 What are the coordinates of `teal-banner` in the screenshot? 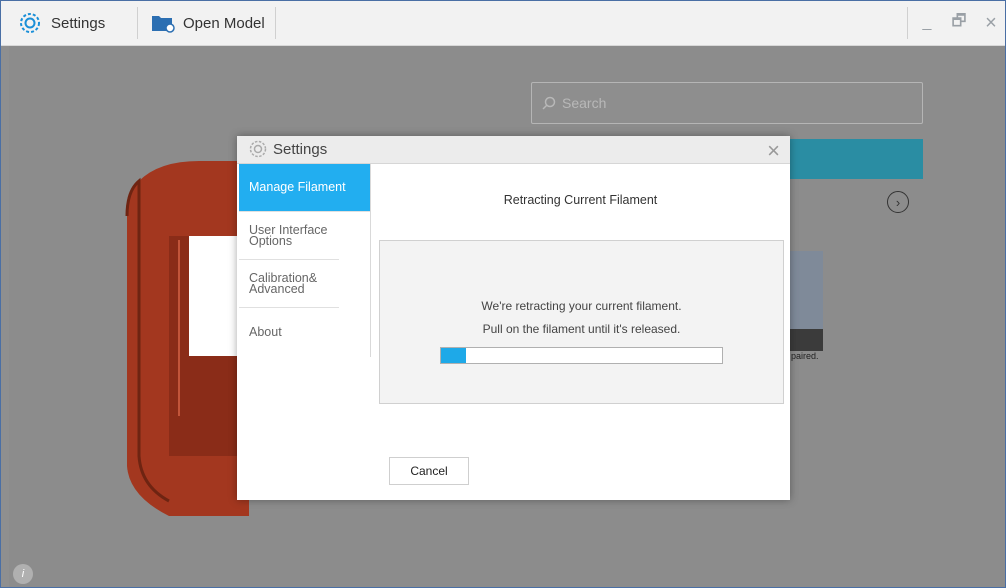 It's located at (852, 159).